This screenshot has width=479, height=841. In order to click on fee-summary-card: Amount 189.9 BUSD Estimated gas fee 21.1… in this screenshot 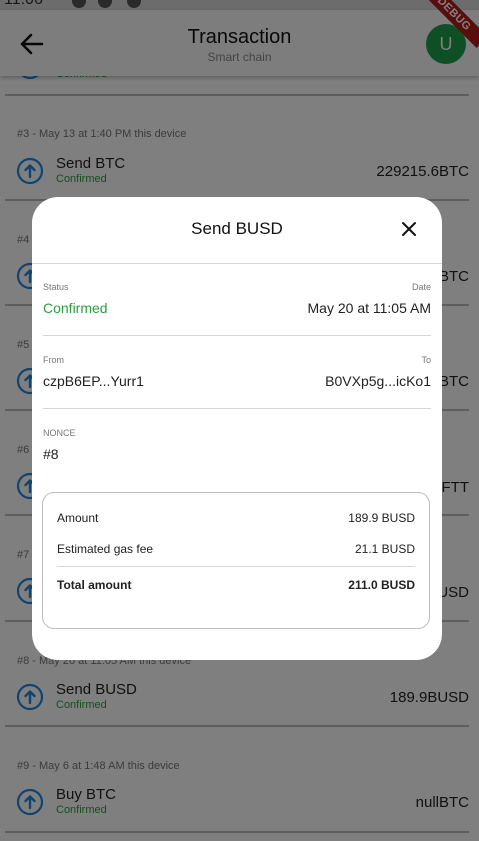, I will do `click(236, 560)`.